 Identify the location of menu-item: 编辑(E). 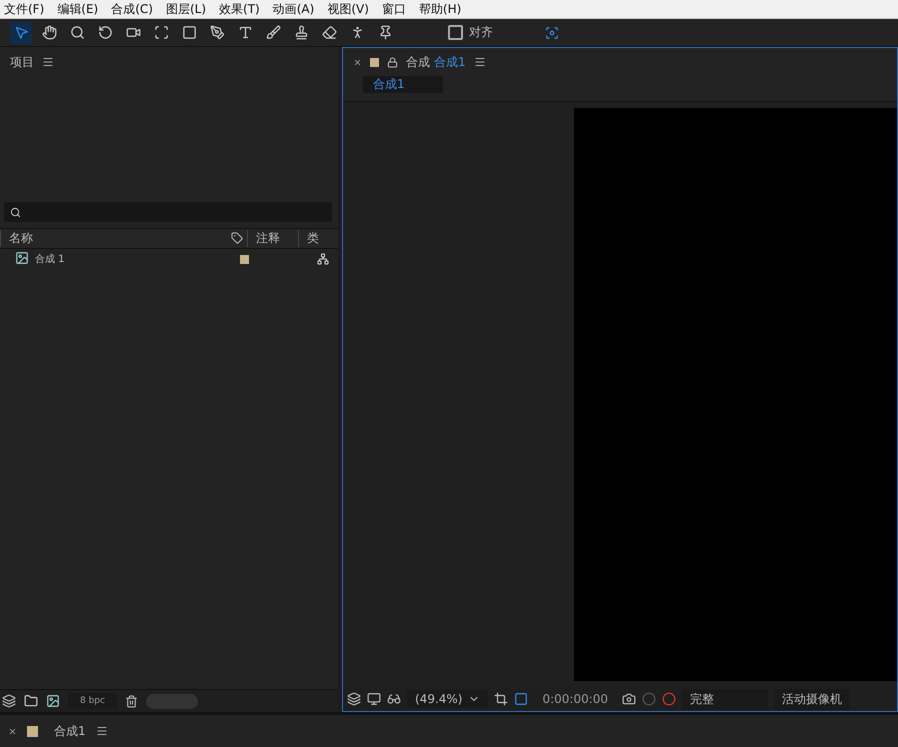
(77, 9).